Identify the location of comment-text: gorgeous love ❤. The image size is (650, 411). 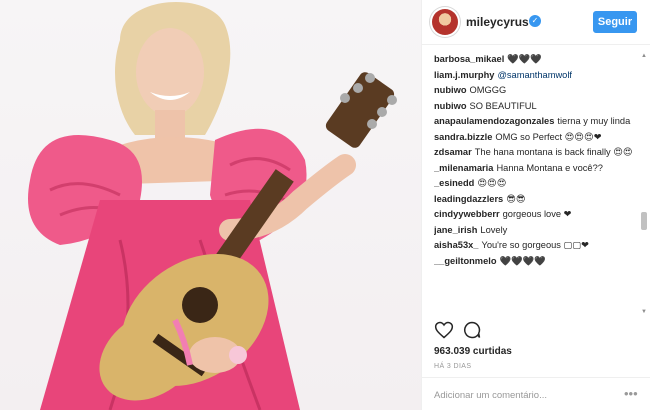
(537, 214).